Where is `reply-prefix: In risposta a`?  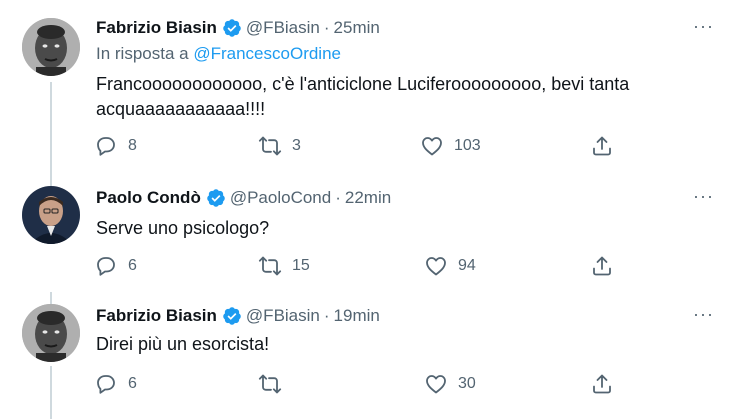 reply-prefix: In risposta a is located at coordinates (142, 53).